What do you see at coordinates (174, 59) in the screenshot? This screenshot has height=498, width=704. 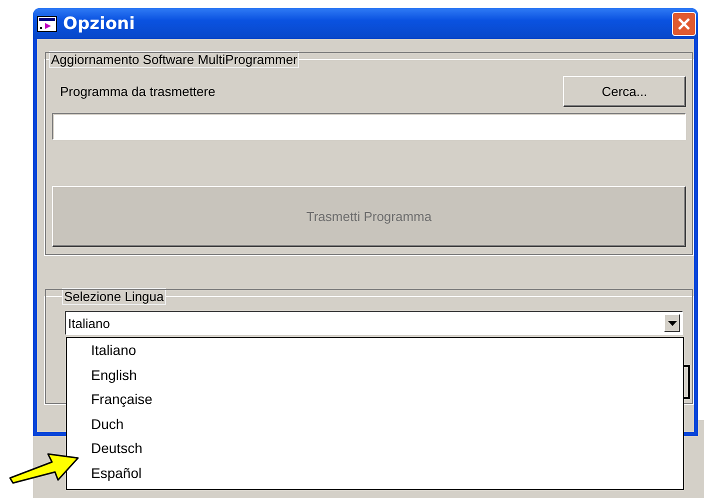 I see `group-legend: Aggiornamento Software MultiProgrammer` at bounding box center [174, 59].